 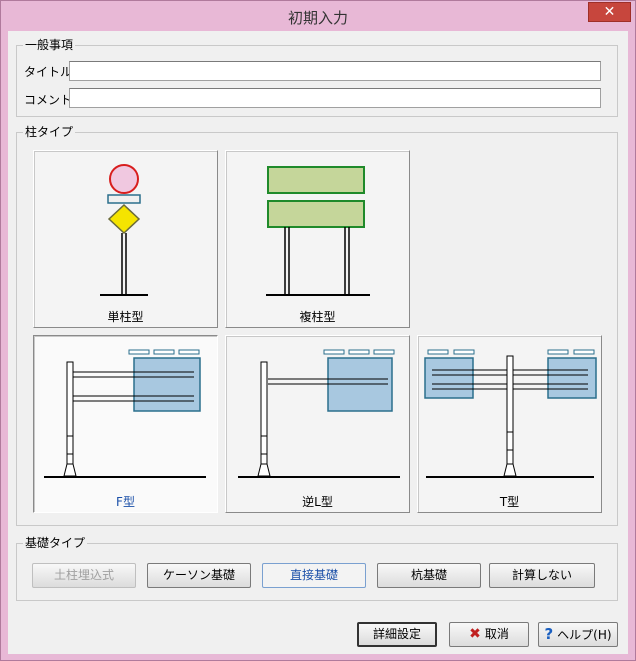 What do you see at coordinates (84, 575) in the screenshot?
I see `buried-pillar-button: 土柱埋込式` at bounding box center [84, 575].